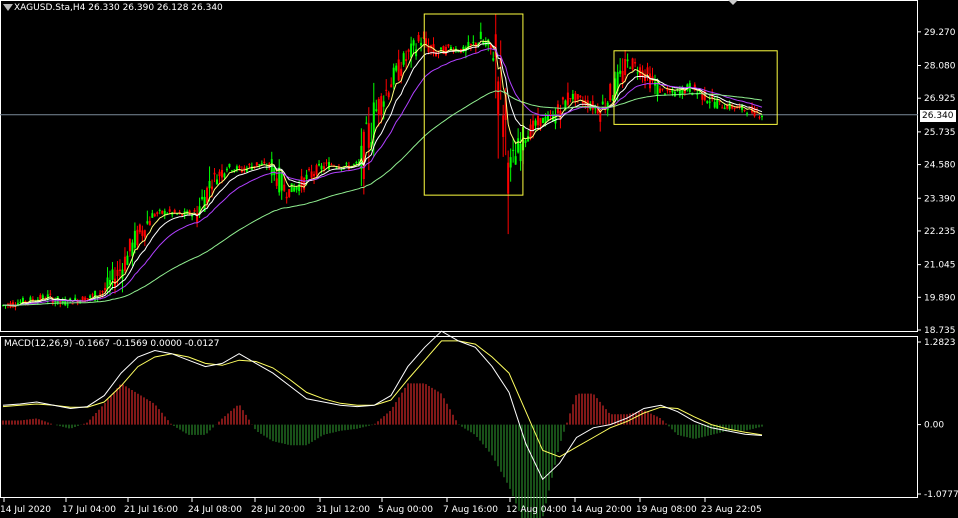 The image size is (958, 518). What do you see at coordinates (8, 7) in the screenshot?
I see `chart-menu-icon` at bounding box center [8, 7].